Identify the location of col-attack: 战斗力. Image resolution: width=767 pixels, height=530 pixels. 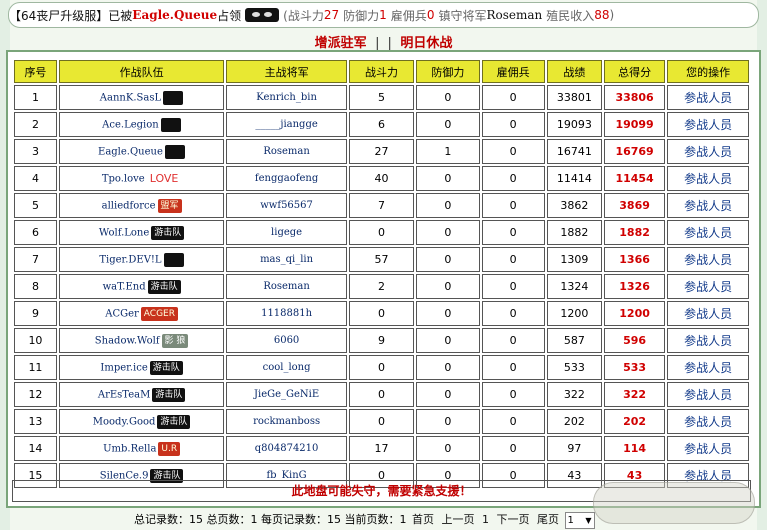
(381, 71).